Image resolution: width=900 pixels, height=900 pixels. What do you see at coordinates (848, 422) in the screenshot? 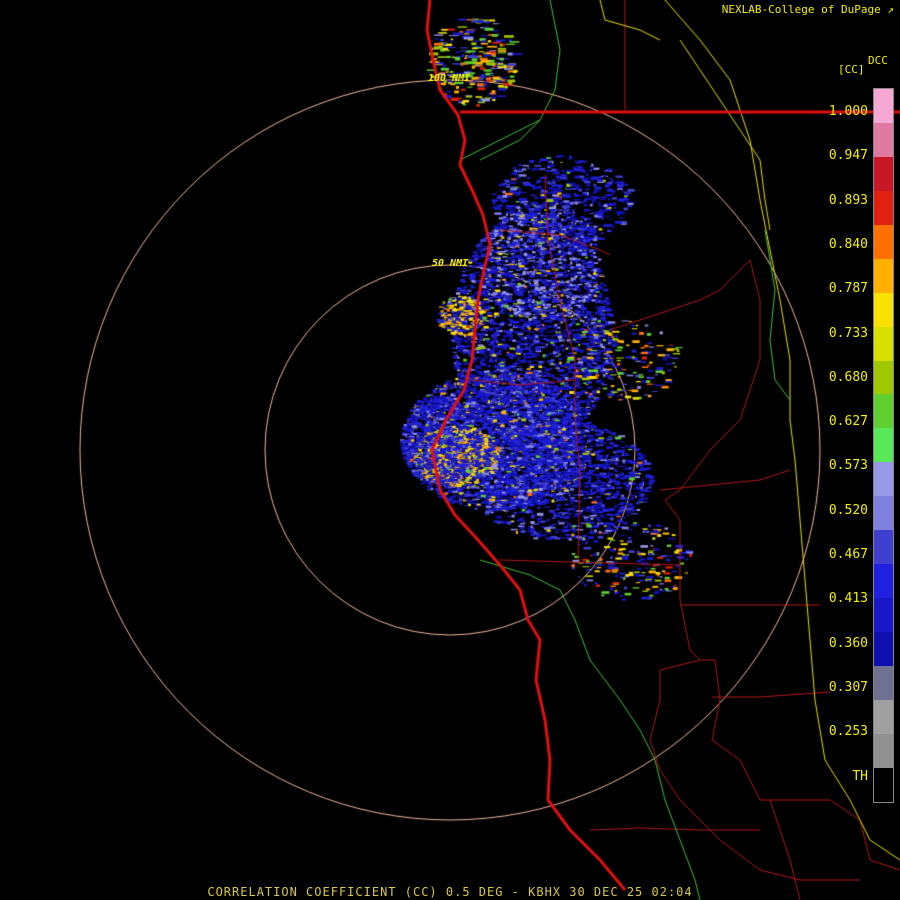
I see `color-scale-tick-label: 0.627` at bounding box center [848, 422].